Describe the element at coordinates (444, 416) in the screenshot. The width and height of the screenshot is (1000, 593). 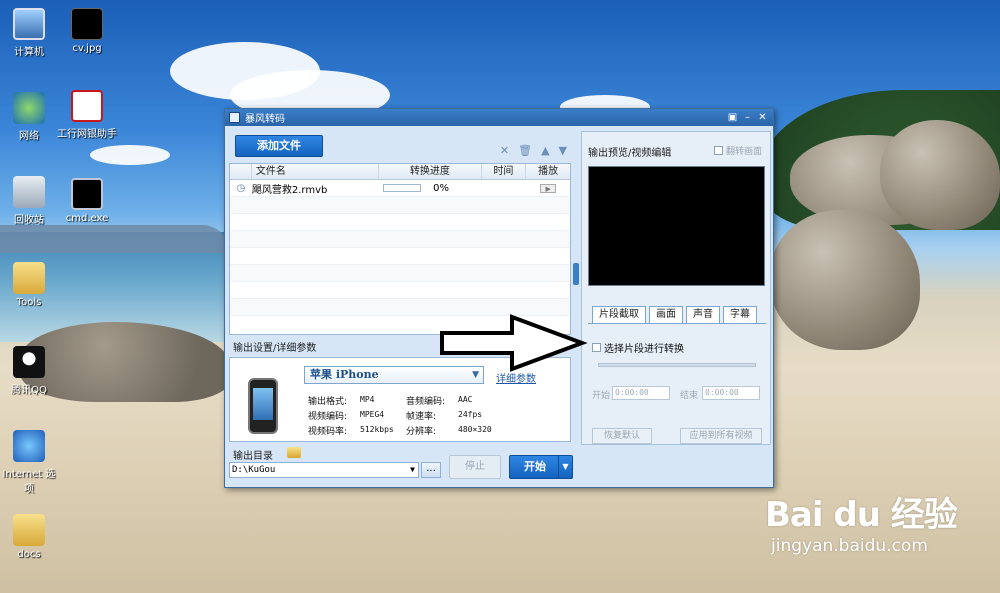
I see `param-frame-rate: 帧速率: 24fps` at that location.